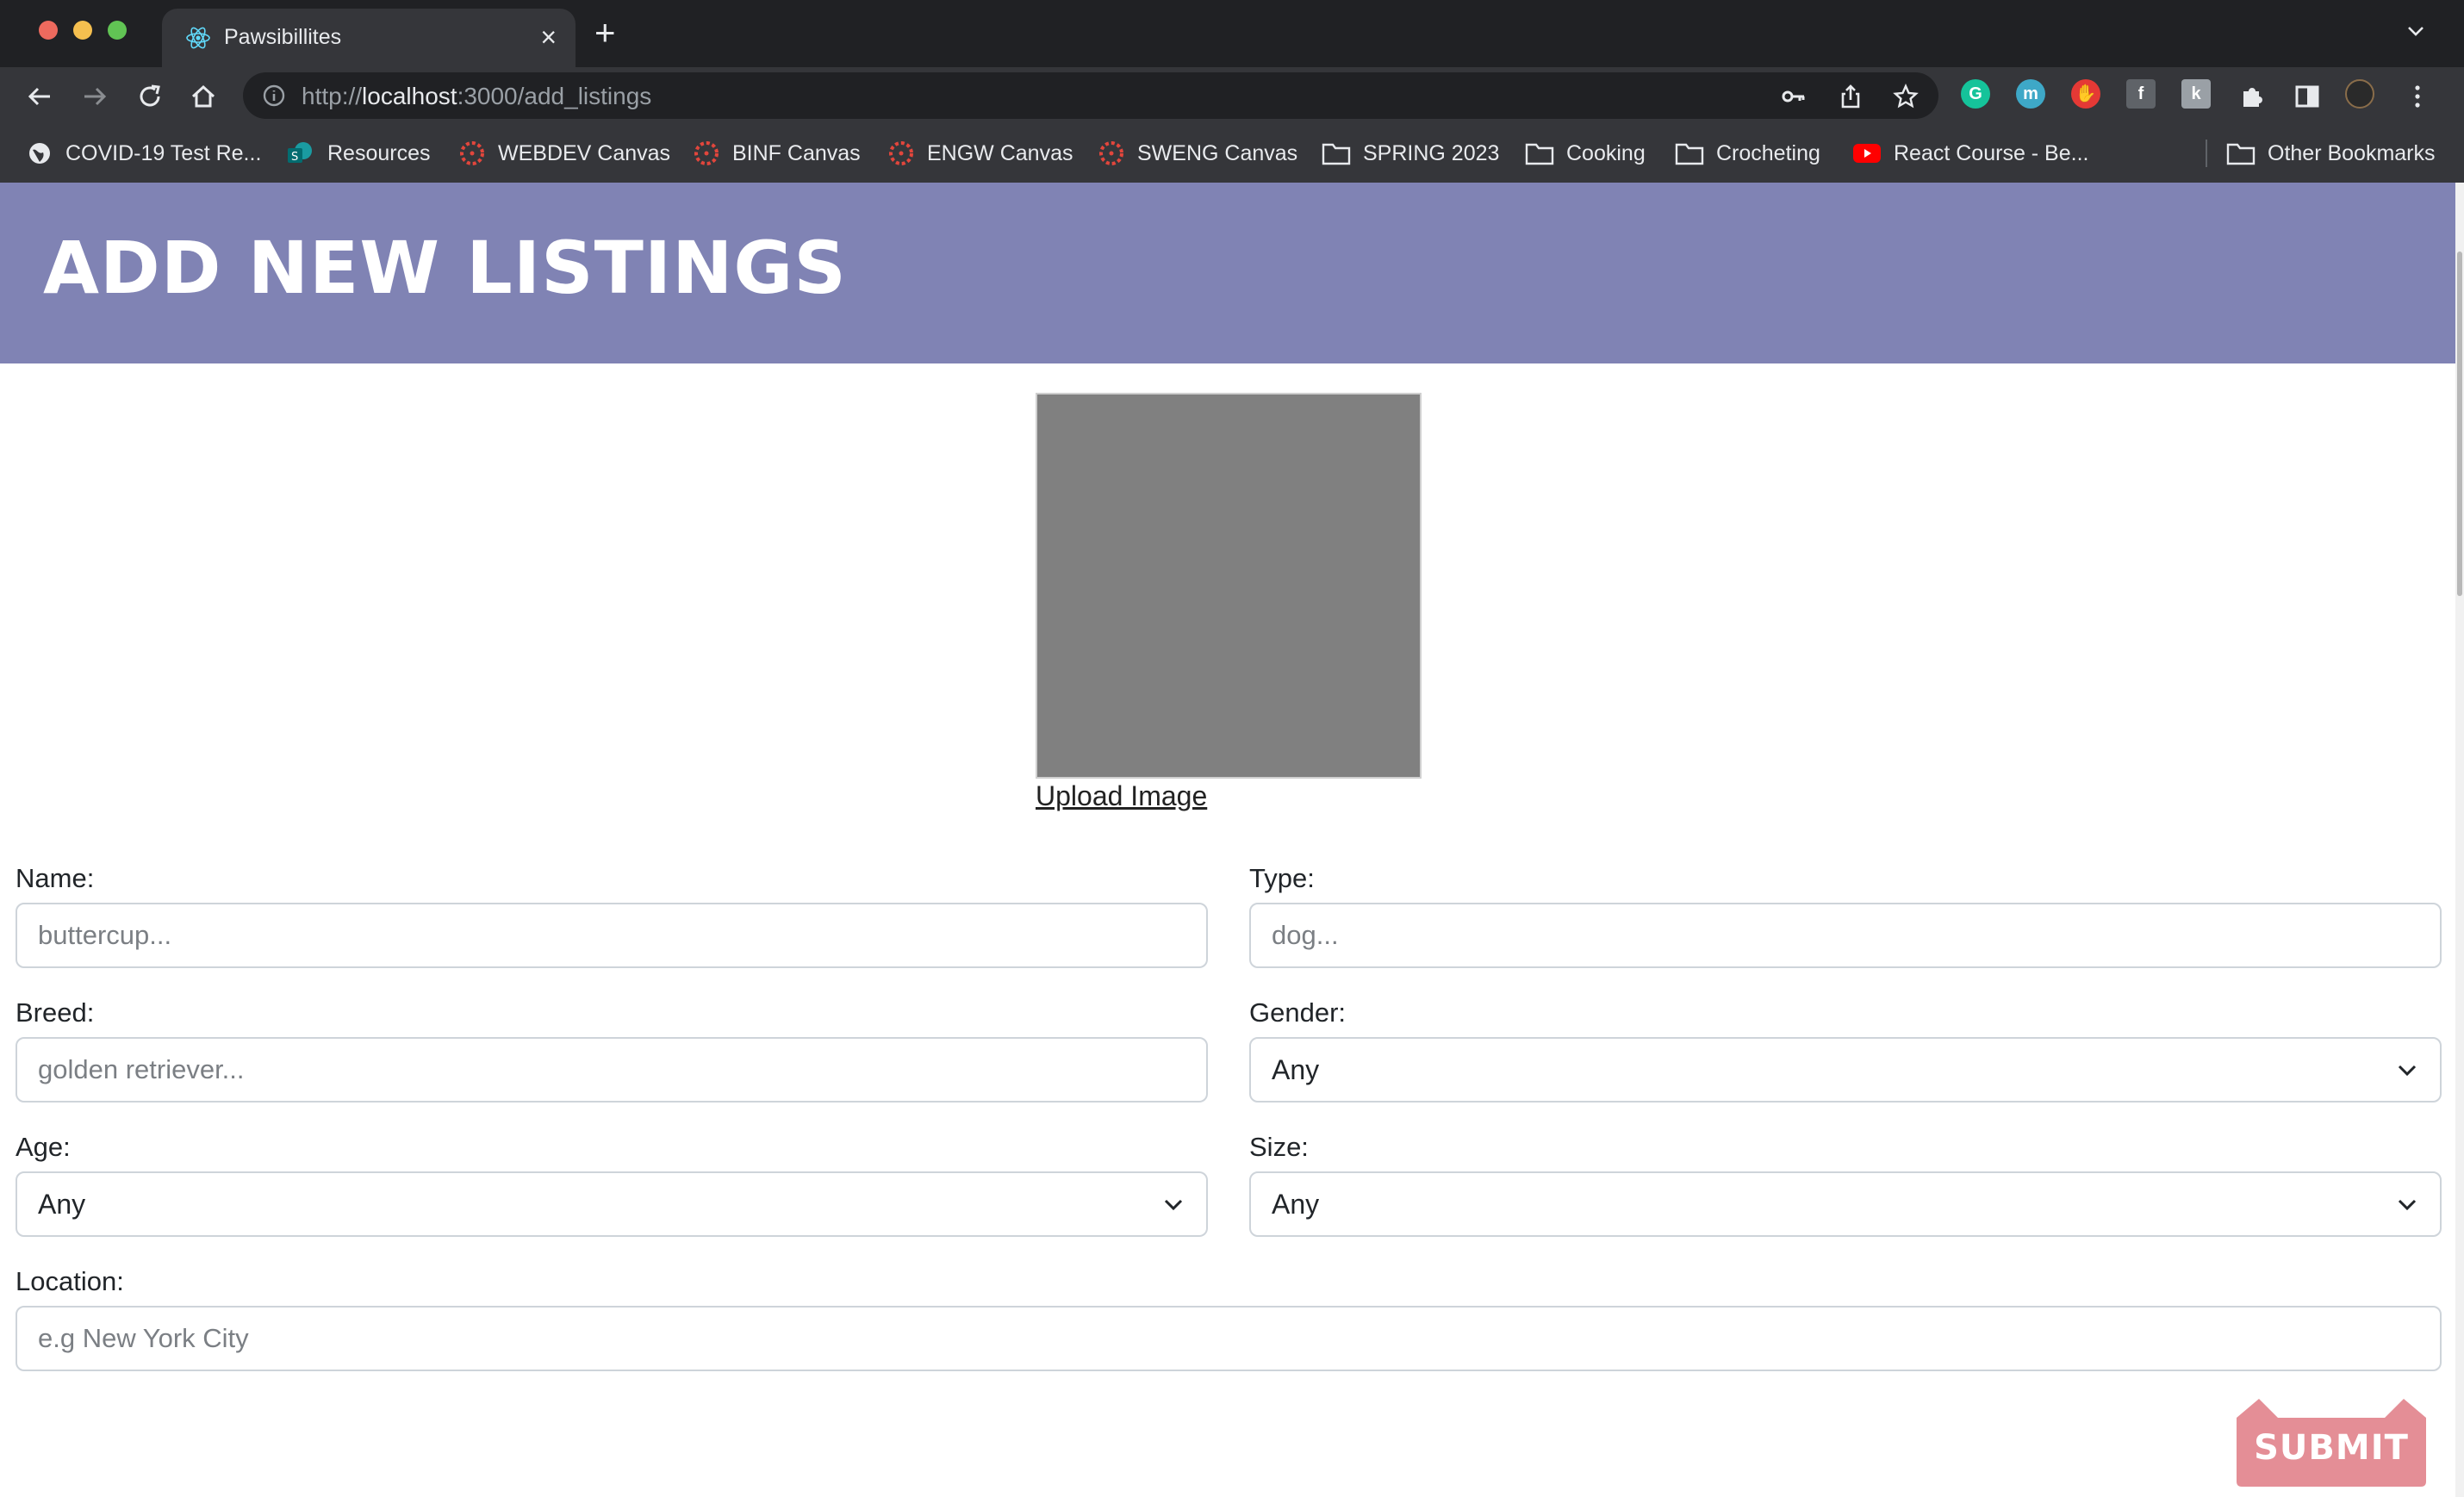  I want to click on size-label: Size:, so click(1279, 1147).